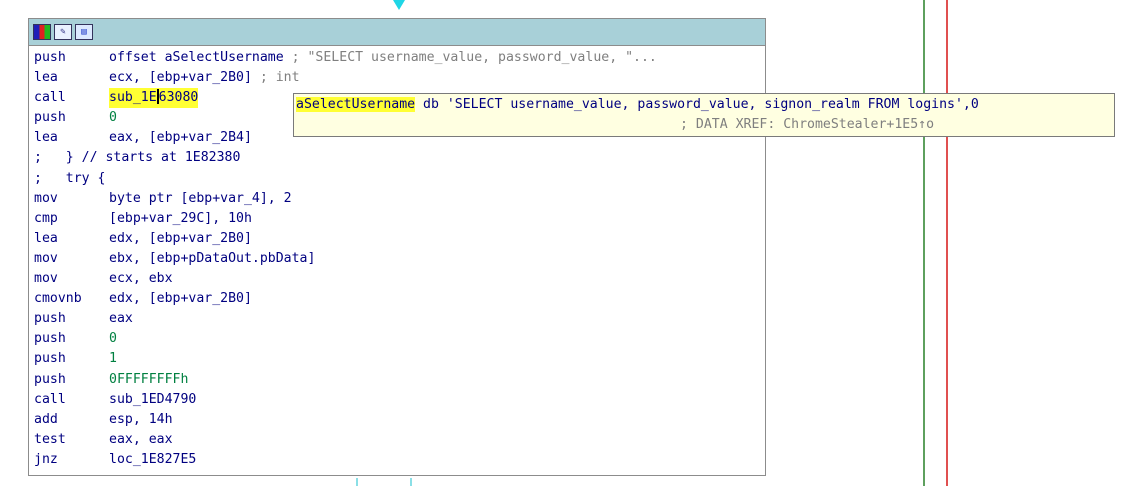  Describe the element at coordinates (399, 319) in the screenshot. I see `code-line: push eax` at that location.